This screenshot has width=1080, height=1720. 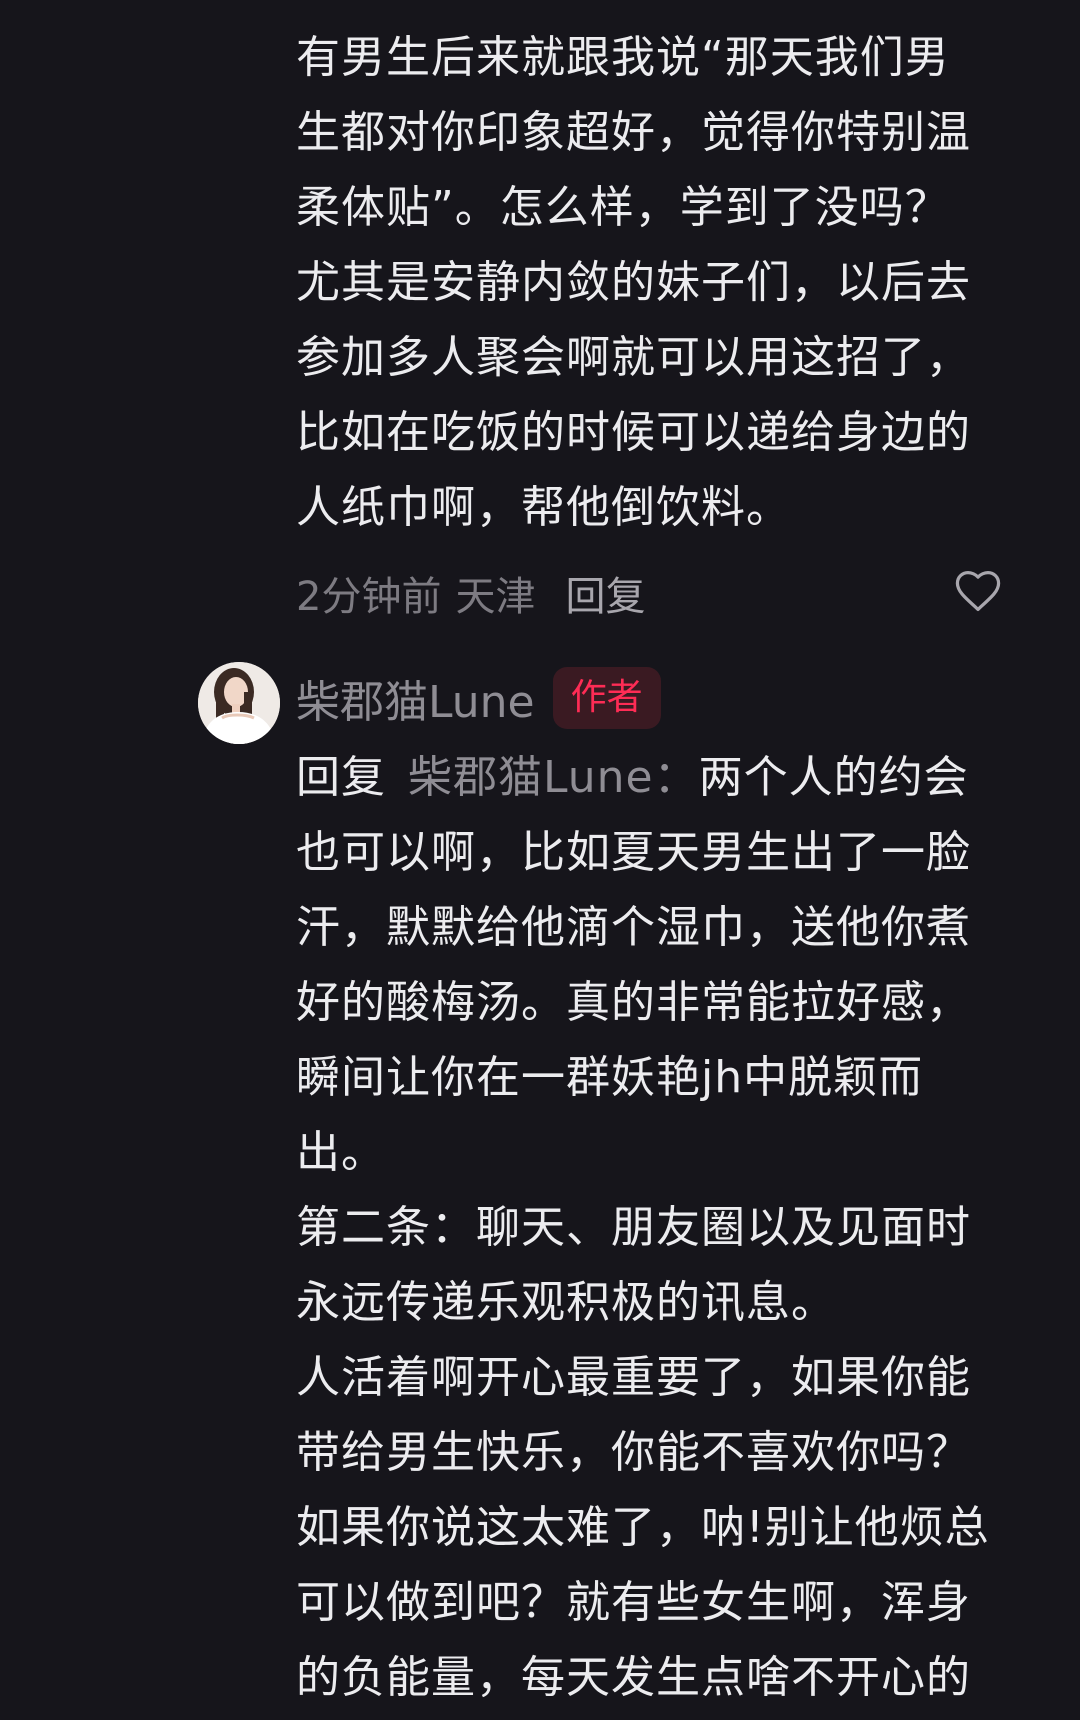 I want to click on reply-button: 回复, so click(x=605, y=593).